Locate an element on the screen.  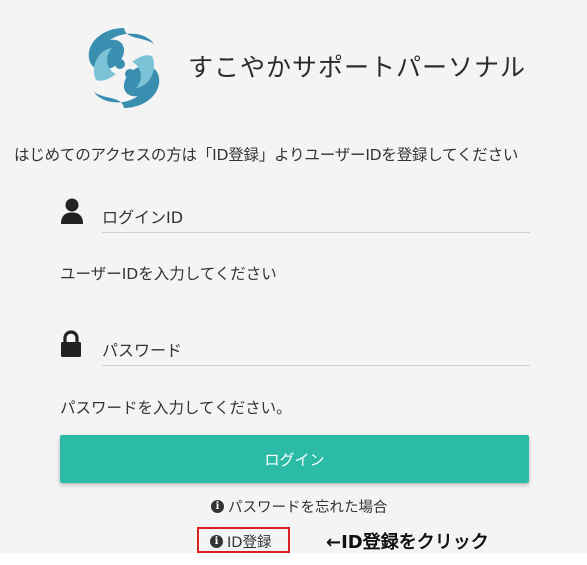
forgot-password-label: パスワードを忘れた場合 is located at coordinates (308, 508).